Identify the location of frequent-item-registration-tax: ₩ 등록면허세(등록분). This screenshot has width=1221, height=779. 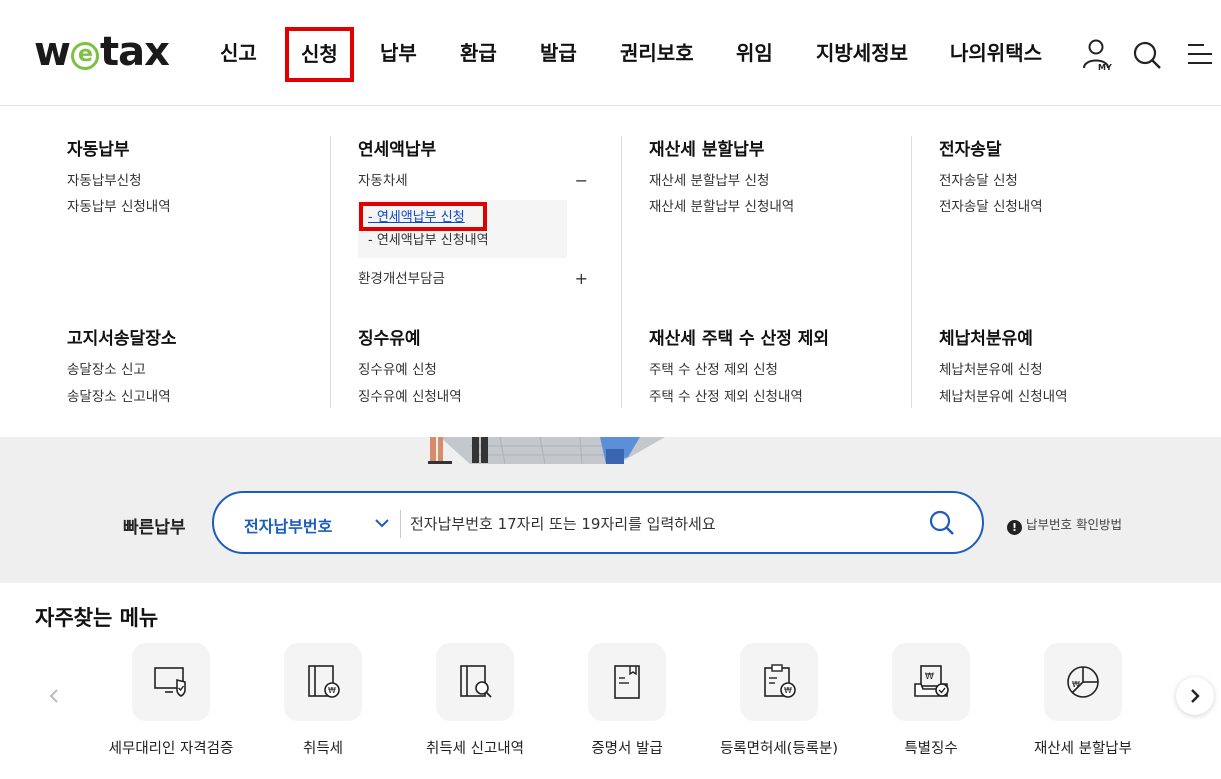
(779, 700).